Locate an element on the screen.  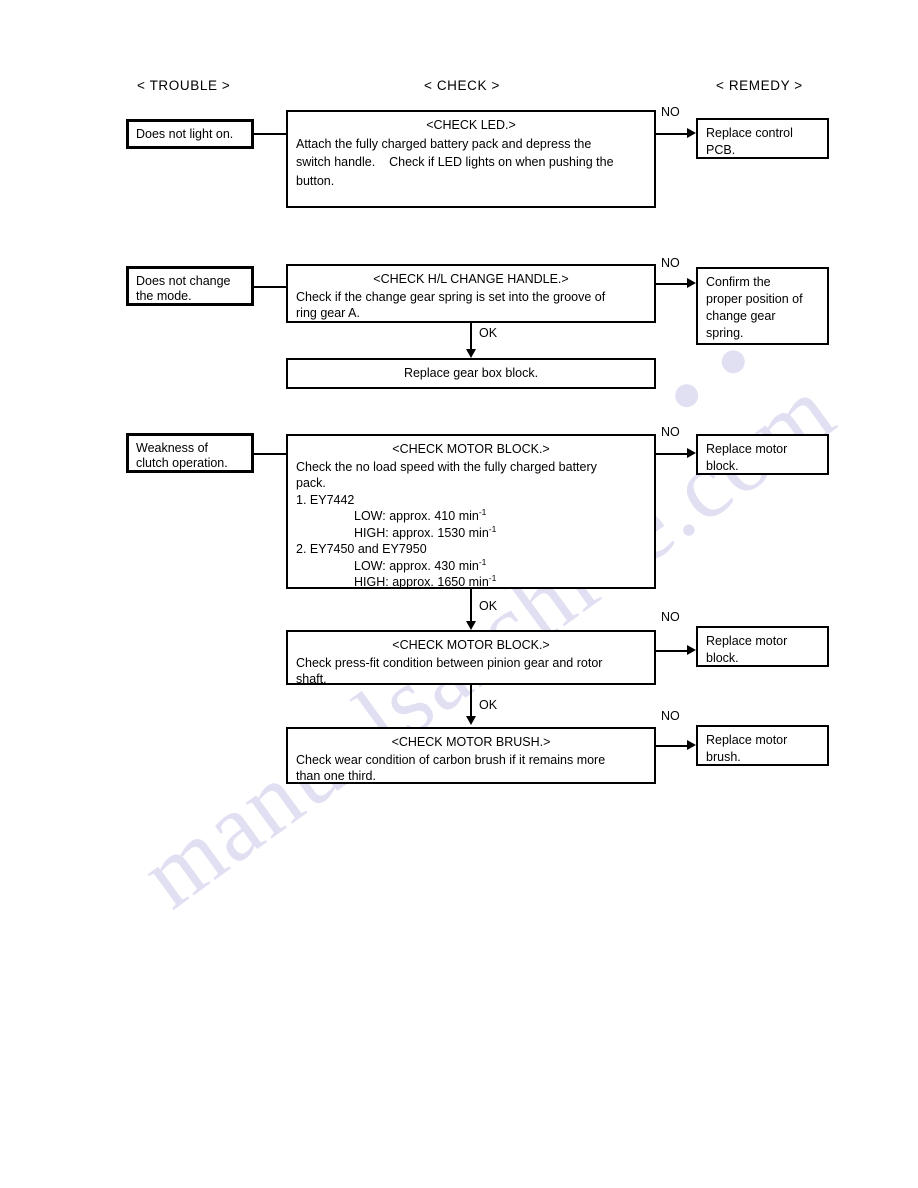
trouble-box-mode: Does not change the mode. is located at coordinates (190, 286).